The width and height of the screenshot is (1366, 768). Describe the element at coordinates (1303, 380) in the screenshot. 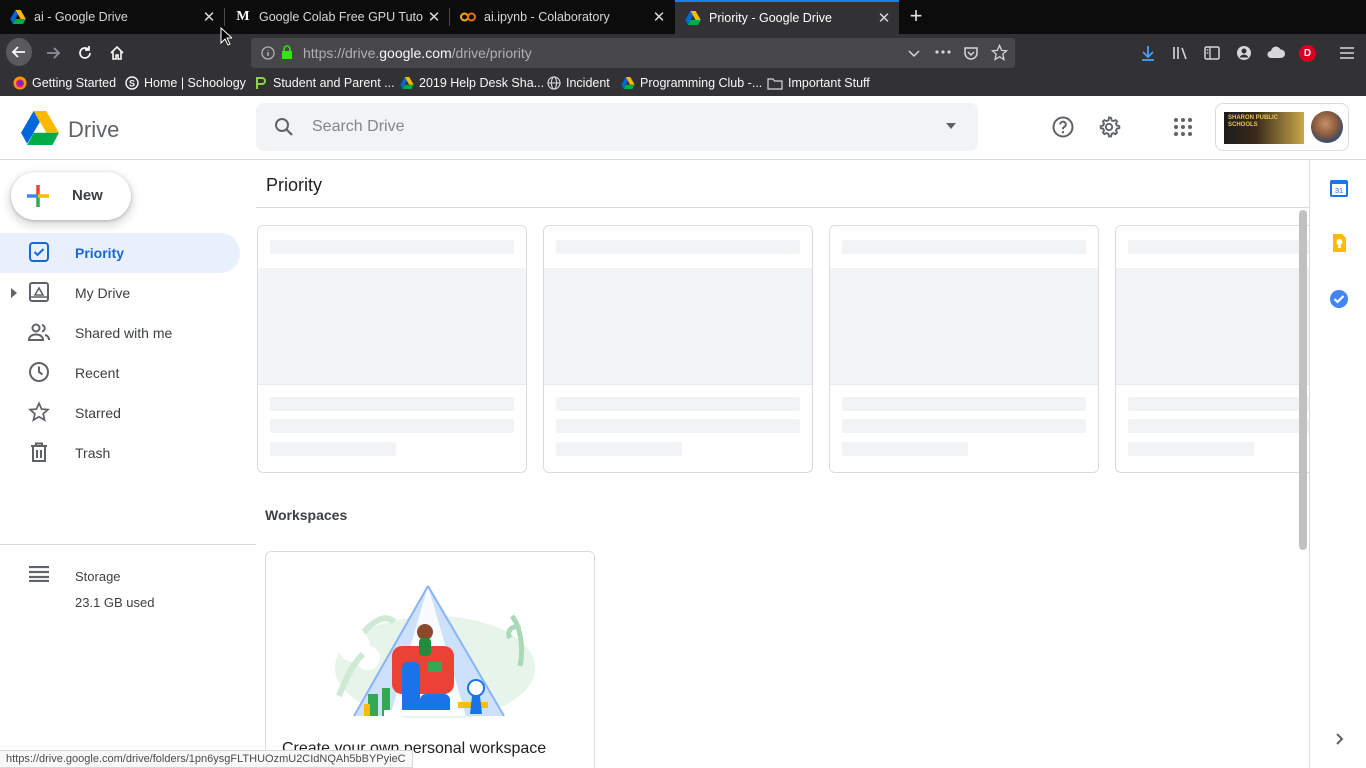

I see `main-scrollbar` at that location.